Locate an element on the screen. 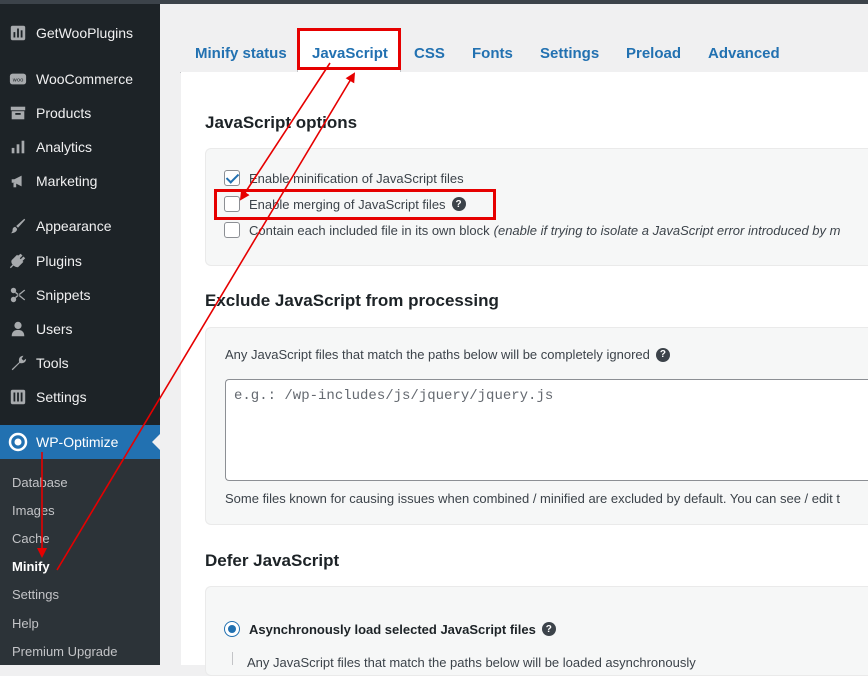 The image size is (868, 676). sidebar-item-marketing: Marketing is located at coordinates (80, 181).